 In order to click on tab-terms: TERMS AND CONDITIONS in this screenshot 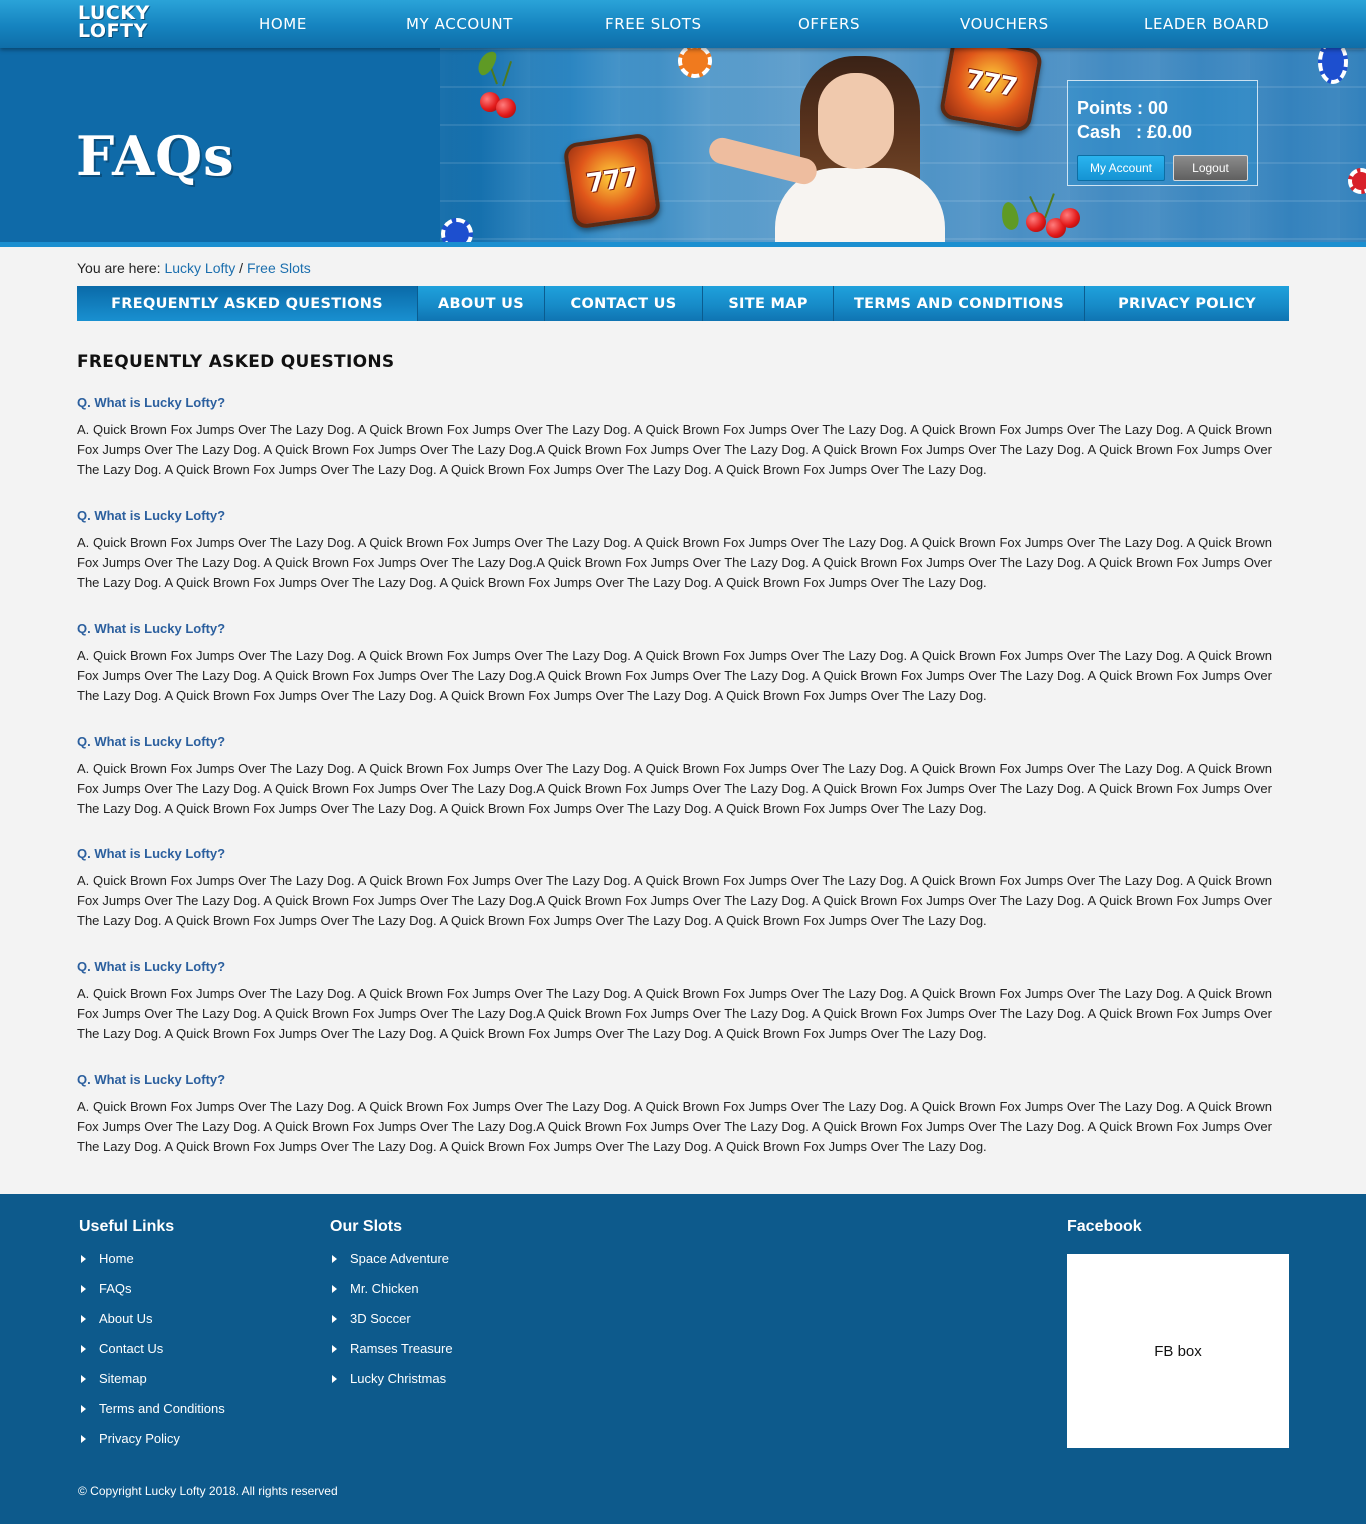, I will do `click(959, 303)`.